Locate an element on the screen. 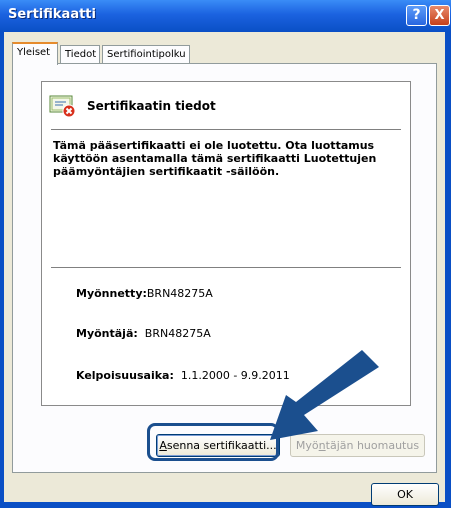 The image size is (451, 508). annotation-arrow is located at coordinates (324, 395).